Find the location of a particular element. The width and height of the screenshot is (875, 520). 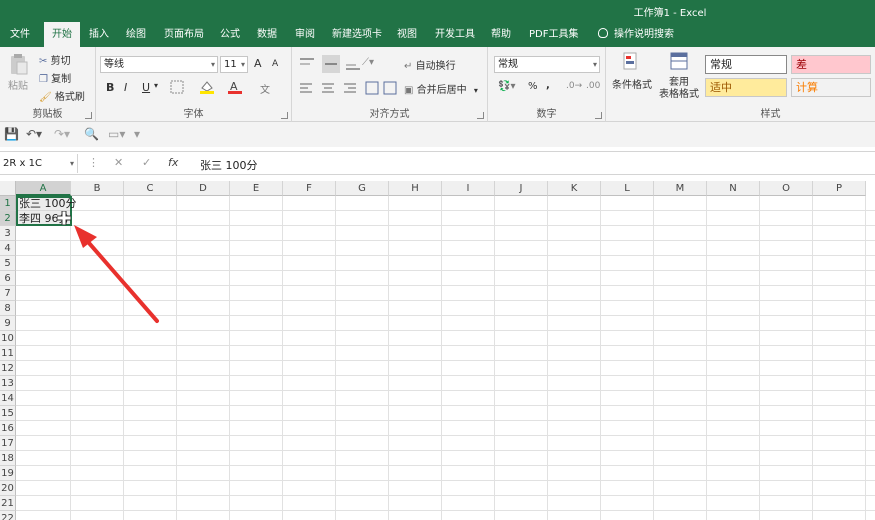

border-icon is located at coordinates (178, 87).